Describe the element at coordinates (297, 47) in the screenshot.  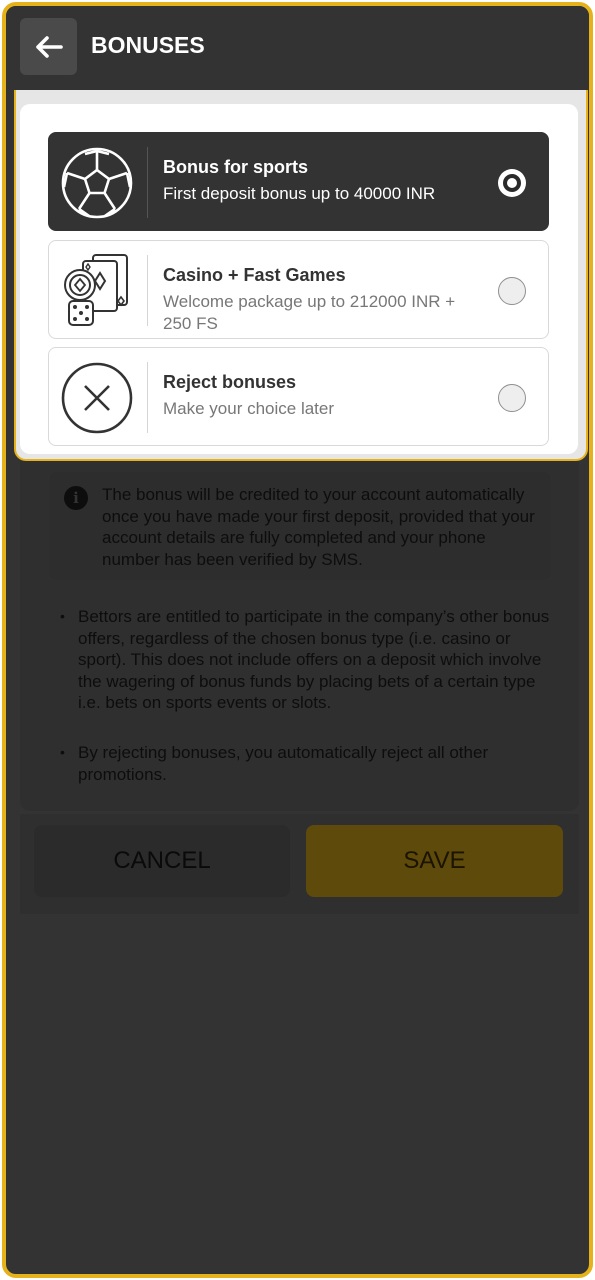
I see `header-bar: BONUSES` at that location.